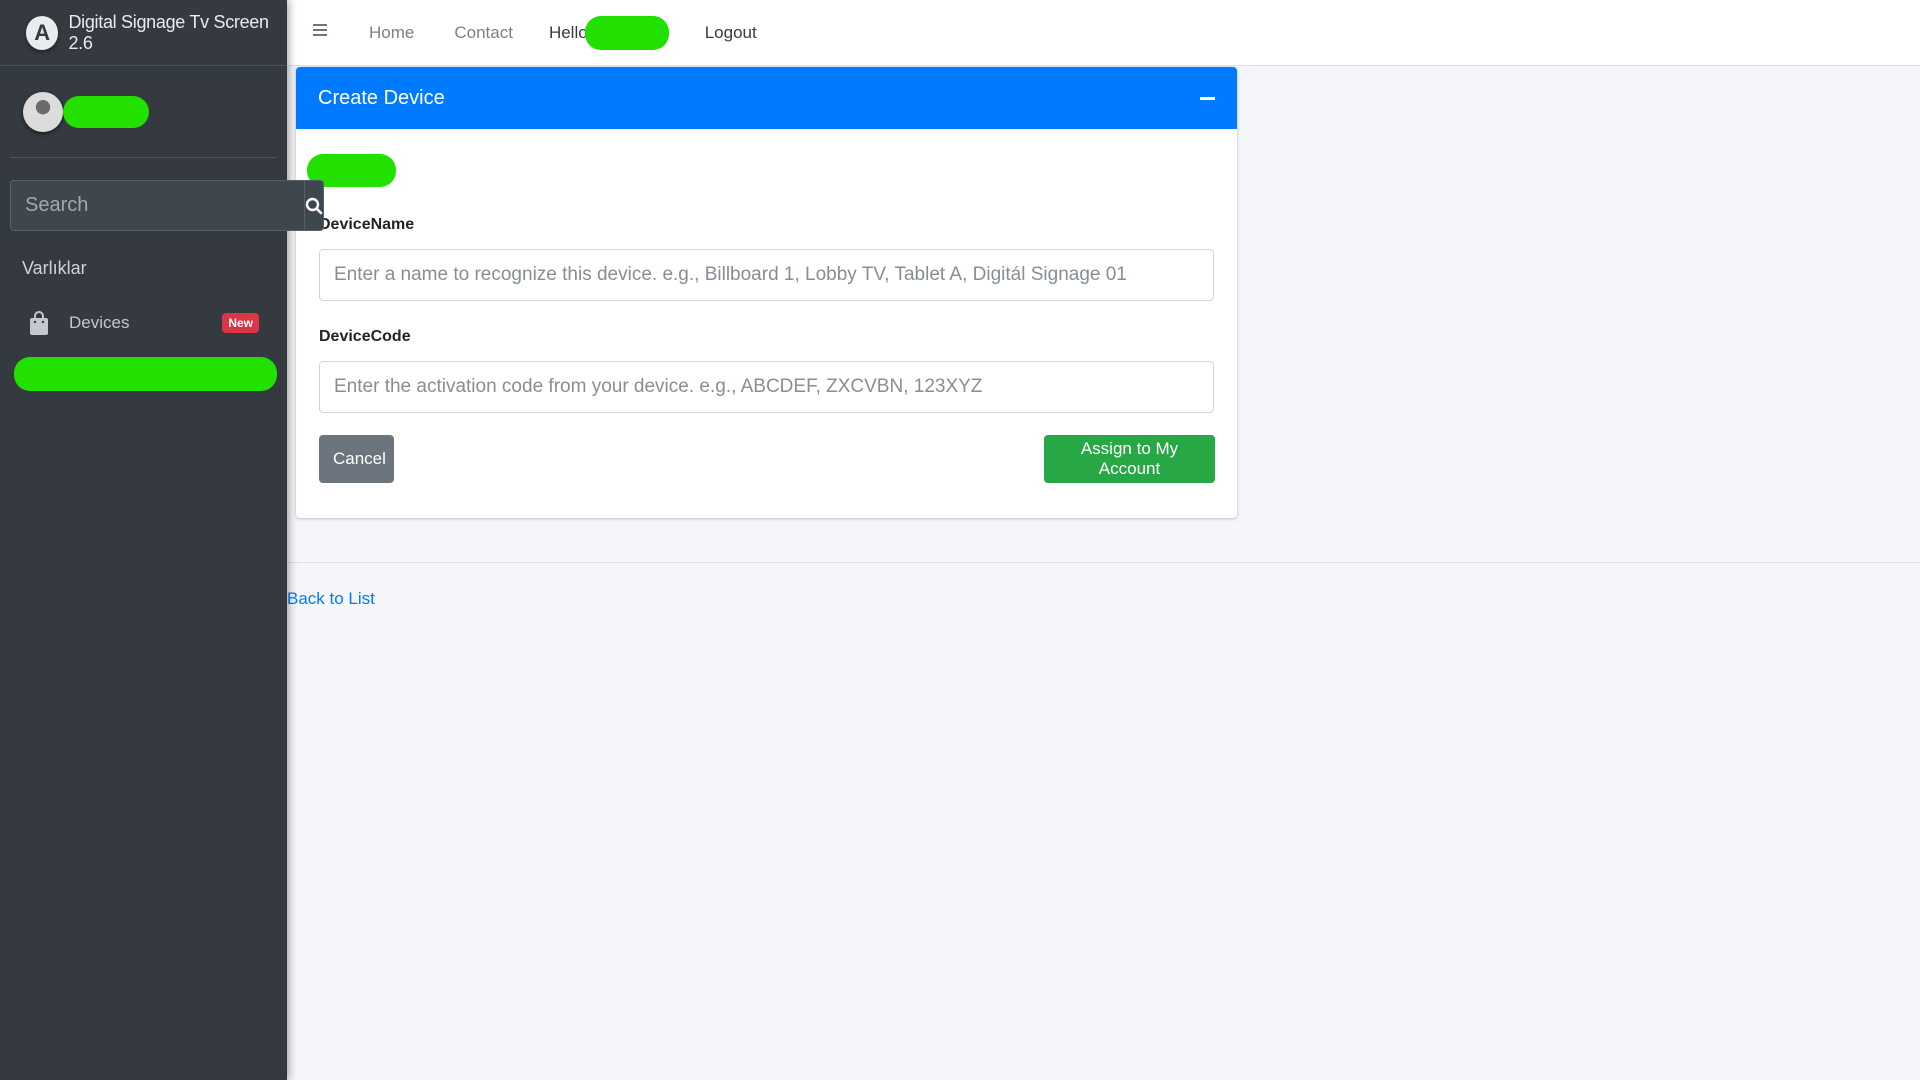 Image resolution: width=1920 pixels, height=1080 pixels. I want to click on divider, so click(1103, 562).